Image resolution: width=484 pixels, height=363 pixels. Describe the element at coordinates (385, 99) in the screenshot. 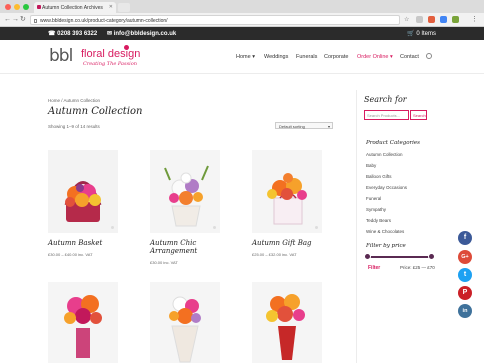

I see `search-heading: Search for` at that location.